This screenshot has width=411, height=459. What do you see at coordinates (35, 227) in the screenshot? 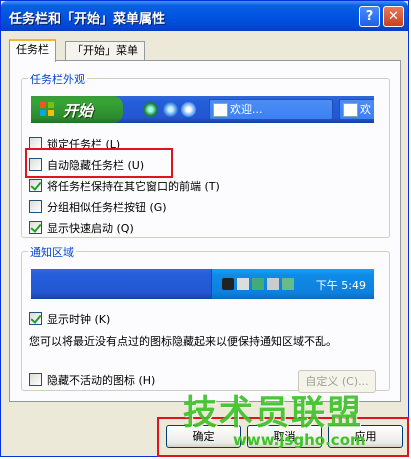
I see `quick-launch-checkbox` at bounding box center [35, 227].